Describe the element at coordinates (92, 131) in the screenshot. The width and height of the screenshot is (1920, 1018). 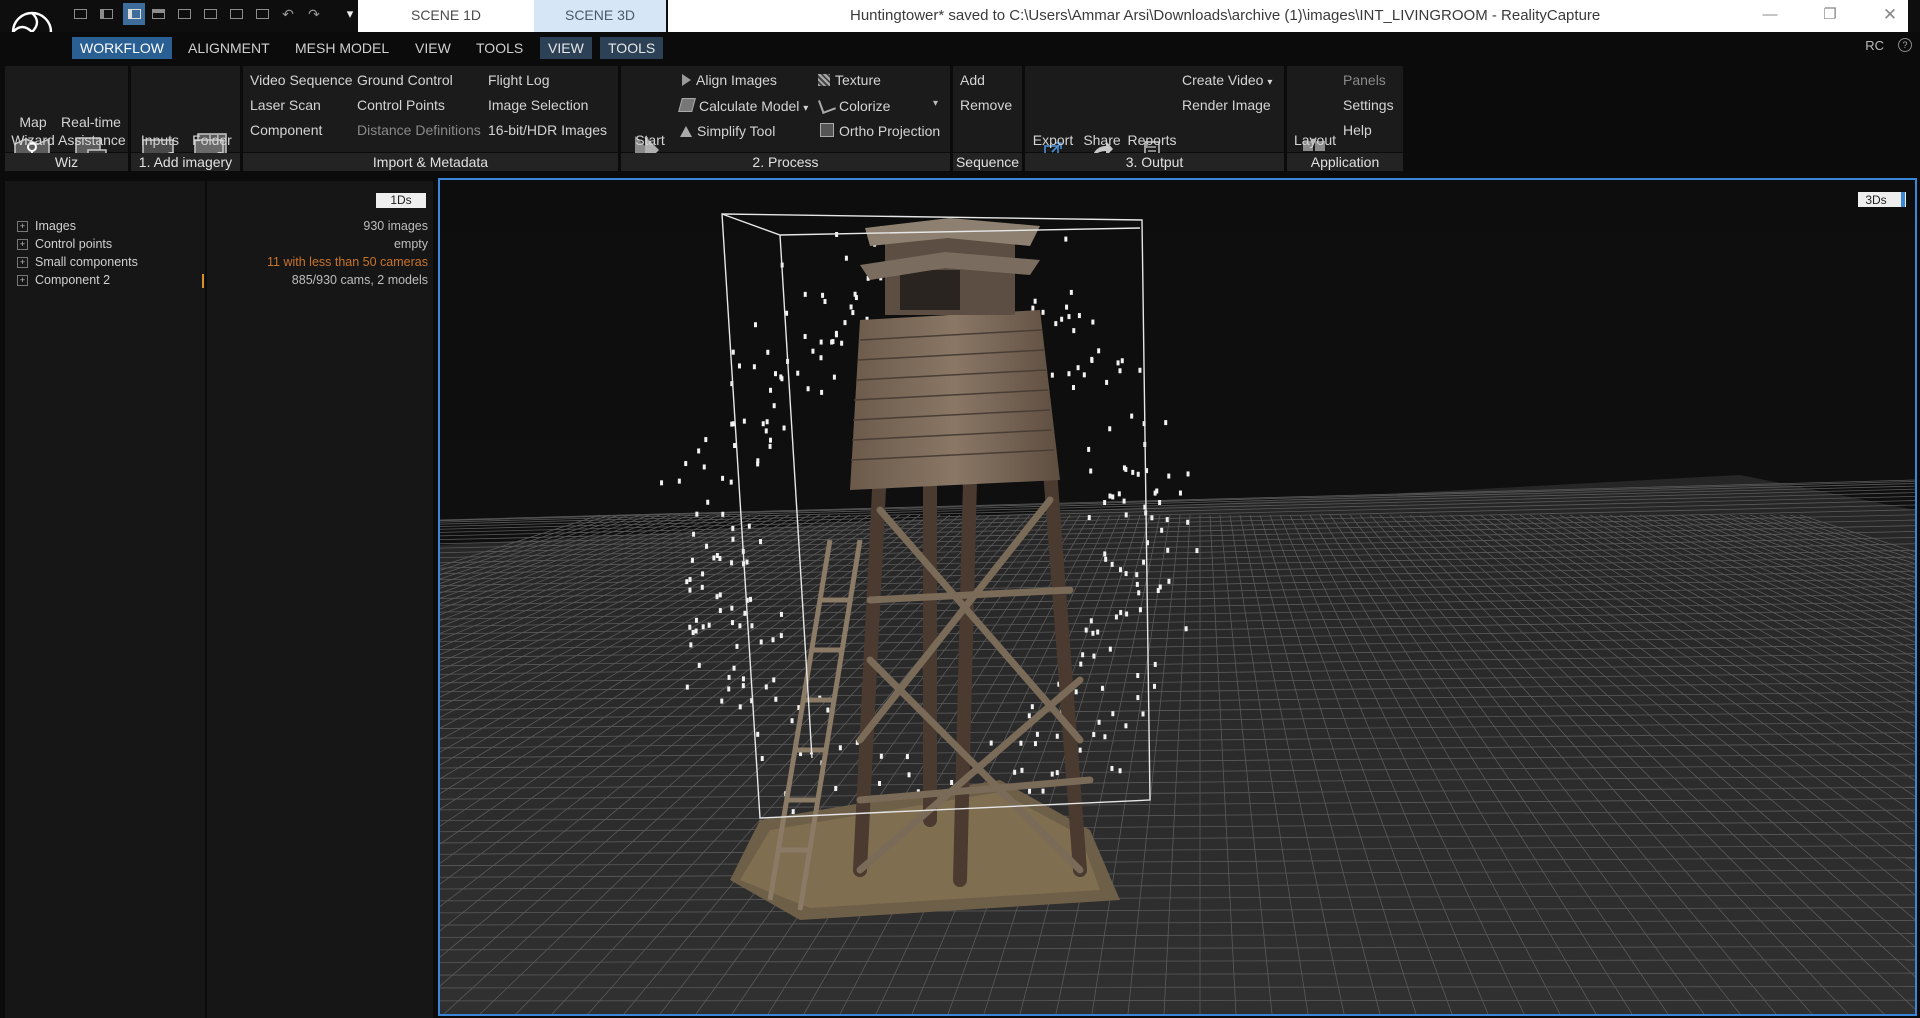
I see `realtime-assistance-button: Real-time Assistance` at that location.